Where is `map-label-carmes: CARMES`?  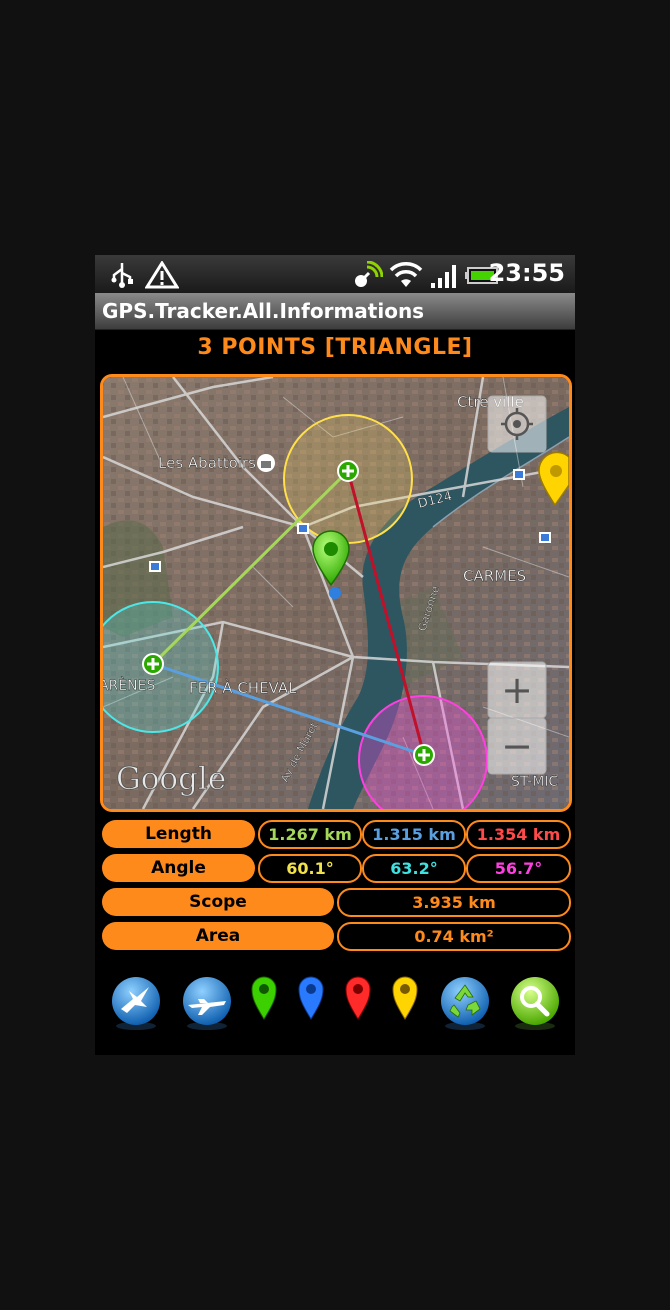 map-label-carmes: CARMES is located at coordinates (494, 576).